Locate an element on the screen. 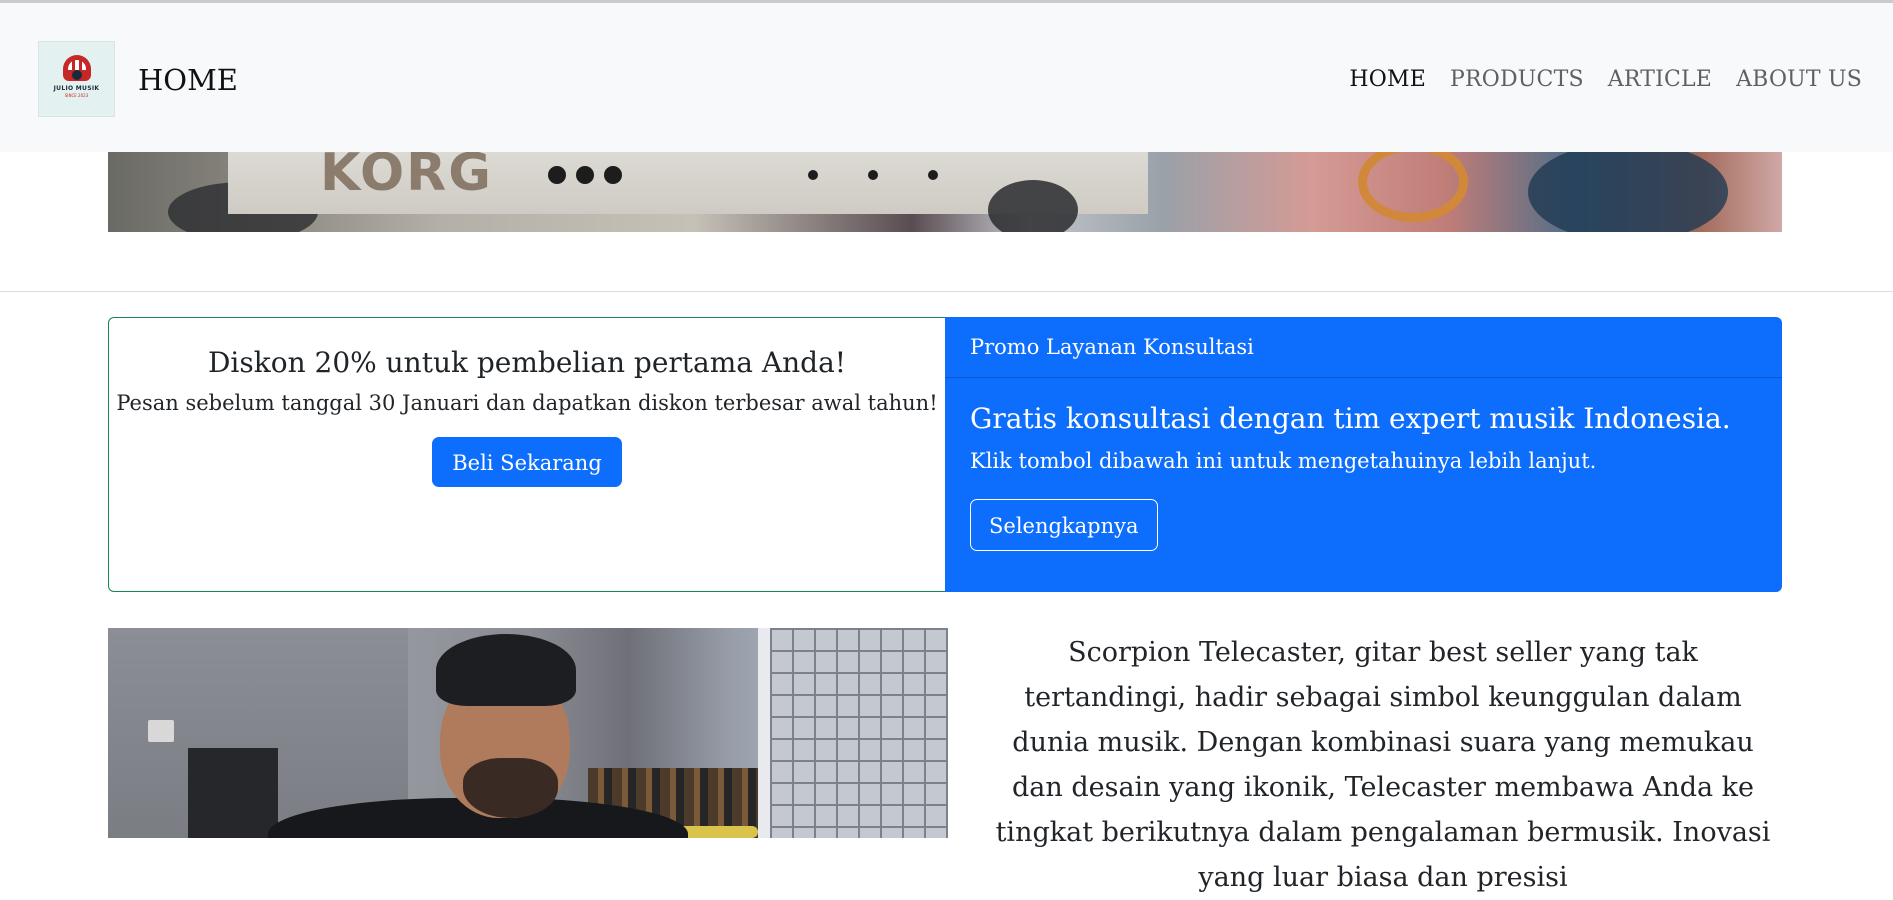 The width and height of the screenshot is (1893, 900). logo-subtext: SINCE 2023 is located at coordinates (76, 95).